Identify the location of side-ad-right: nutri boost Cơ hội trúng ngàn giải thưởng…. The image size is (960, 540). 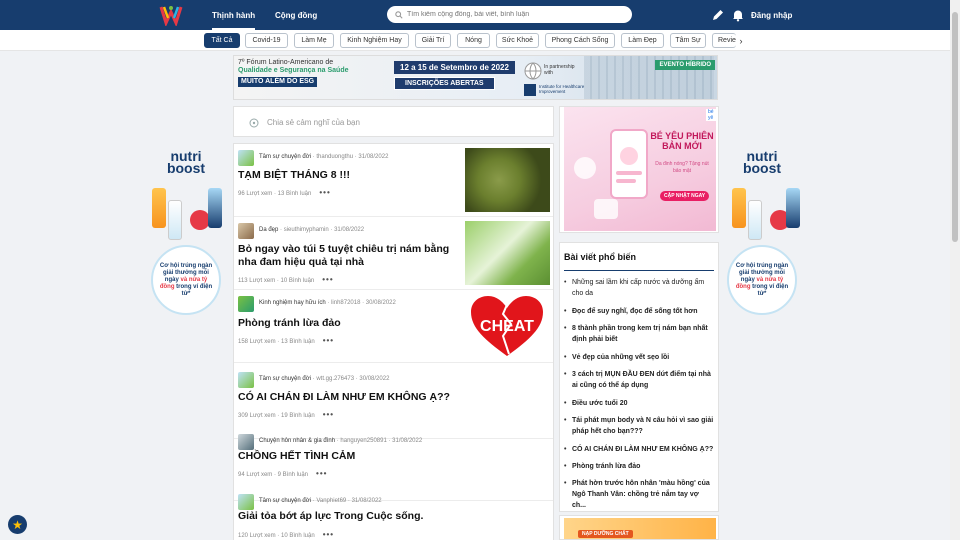
(762, 234).